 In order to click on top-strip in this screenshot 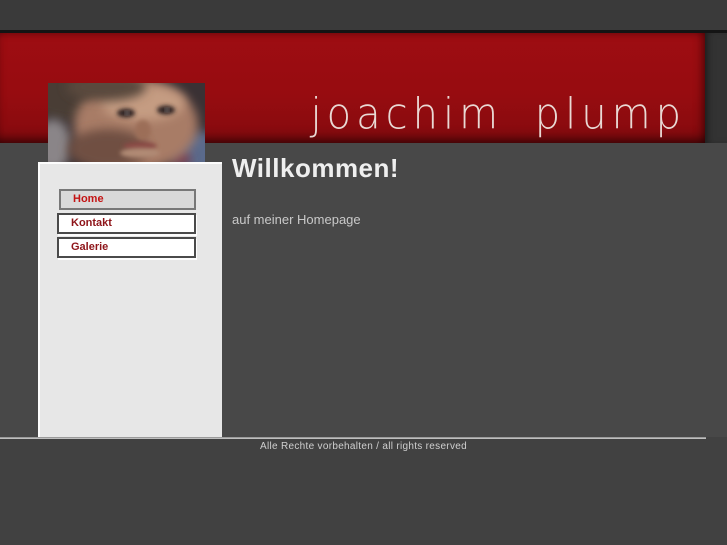, I will do `click(363, 16)`.